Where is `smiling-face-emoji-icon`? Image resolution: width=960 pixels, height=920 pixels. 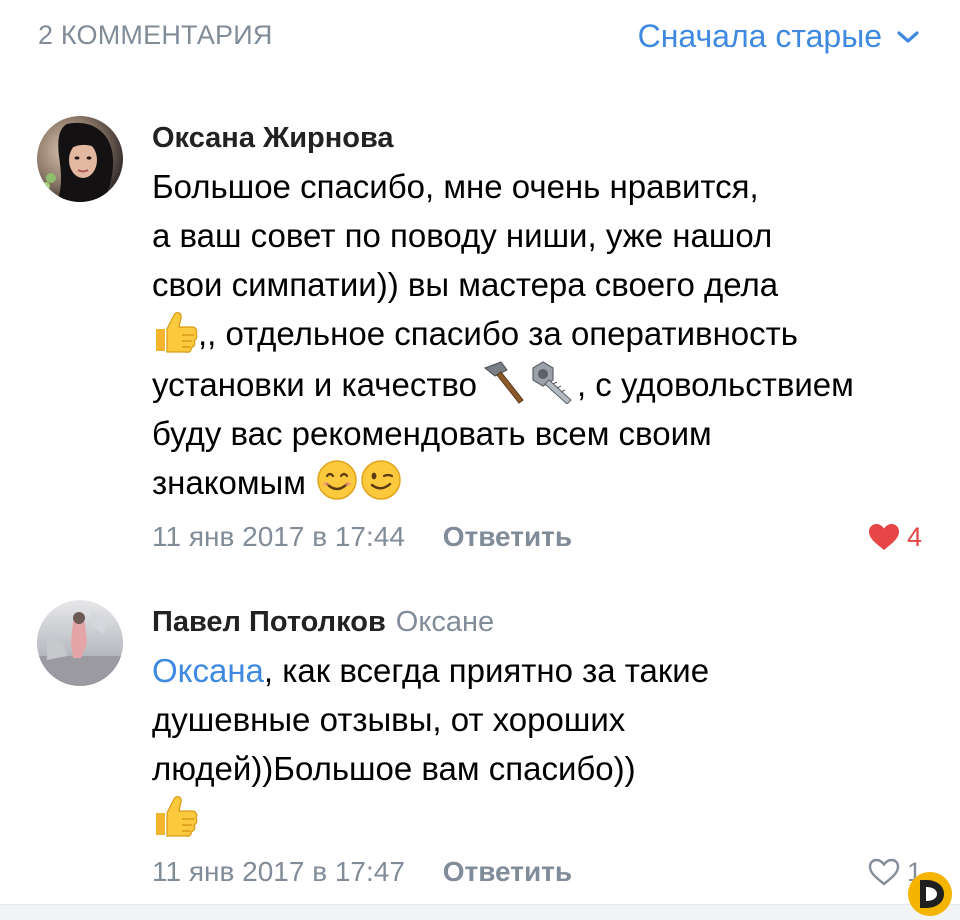 smiling-face-emoji-icon is located at coordinates (337, 480).